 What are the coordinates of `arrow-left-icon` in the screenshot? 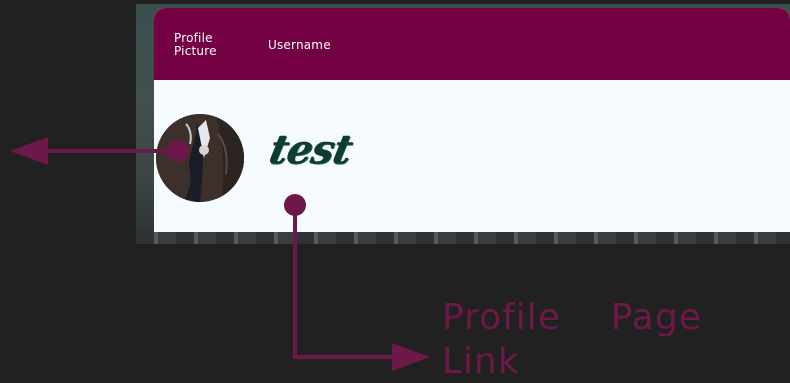 It's located at (99, 151).